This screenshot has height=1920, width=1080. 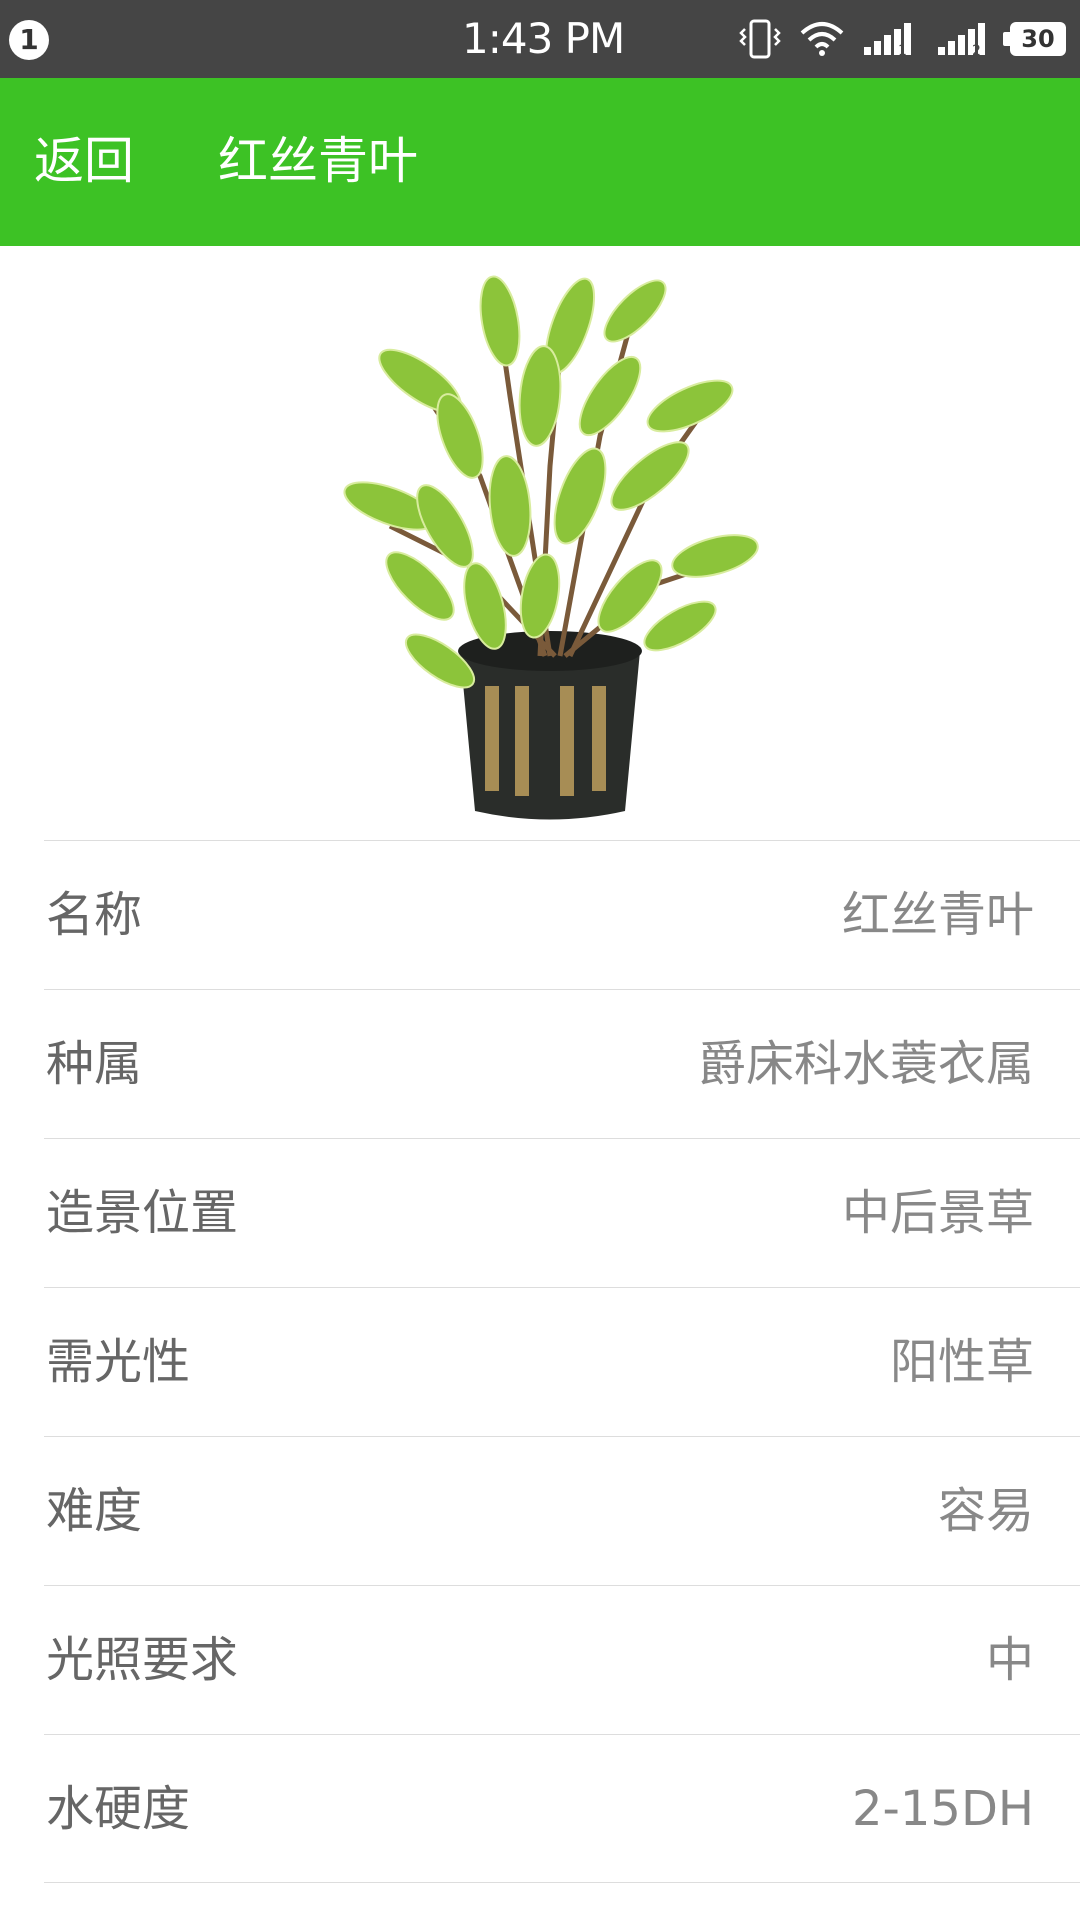 What do you see at coordinates (94, 1064) in the screenshot?
I see `detail-label: 种属` at bounding box center [94, 1064].